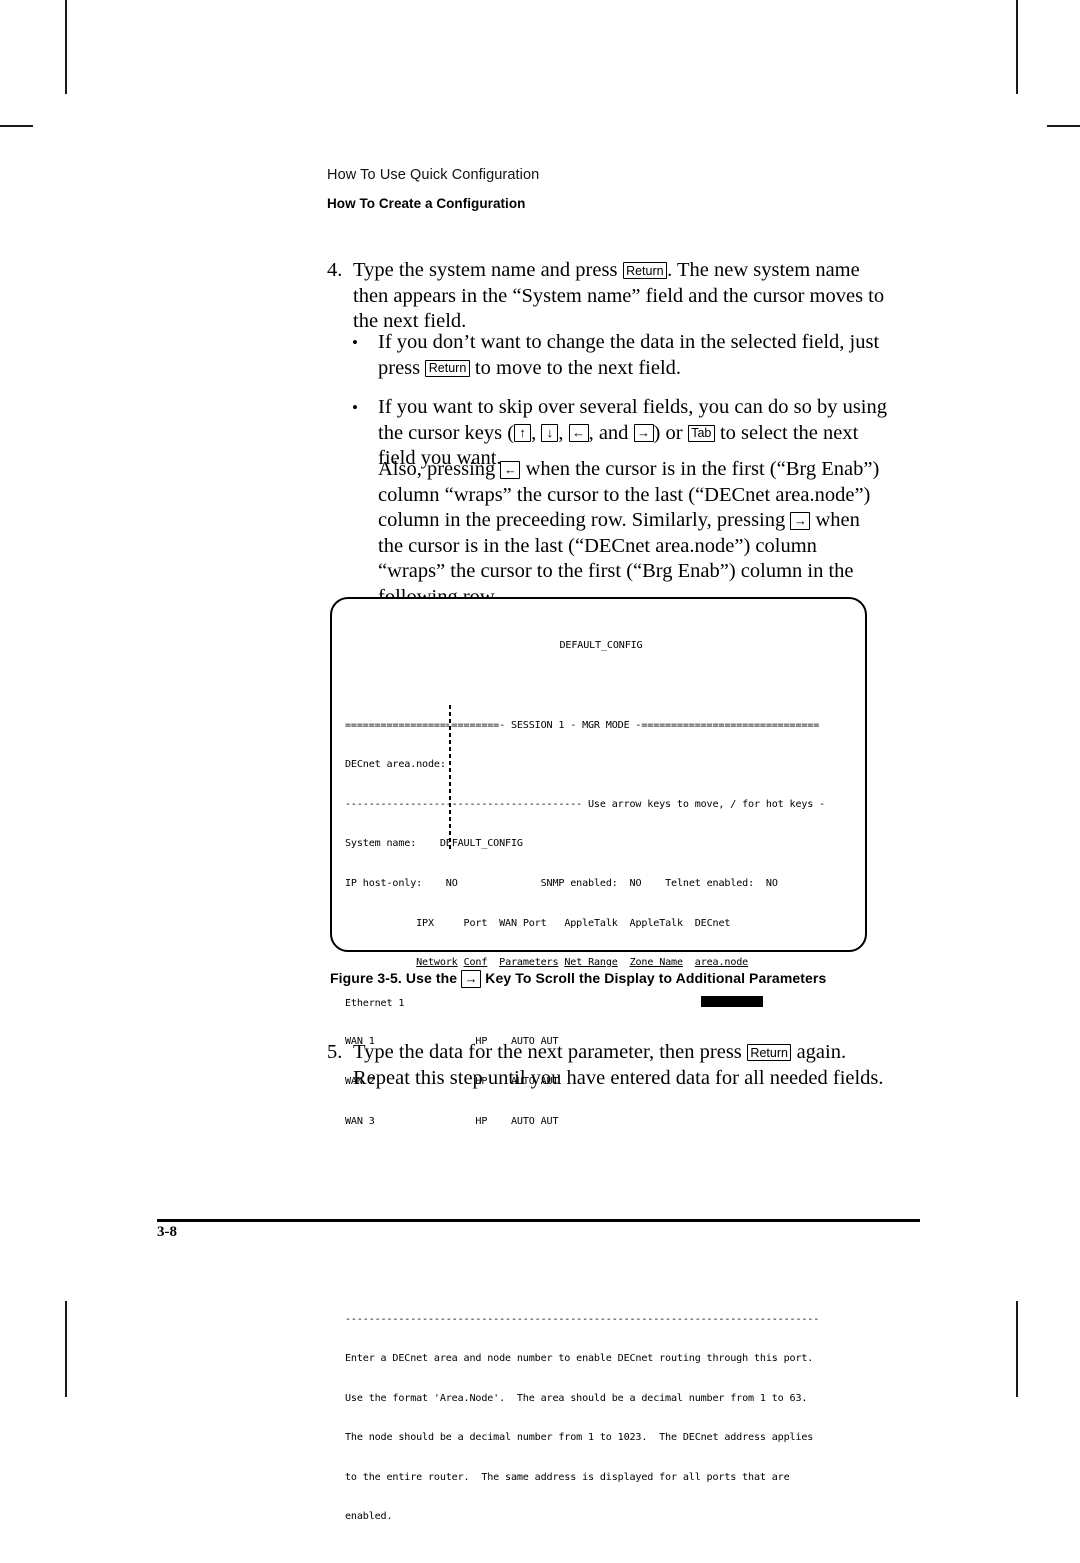  Describe the element at coordinates (425, 923) in the screenshot. I see `col-header-ipx: IPX` at that location.